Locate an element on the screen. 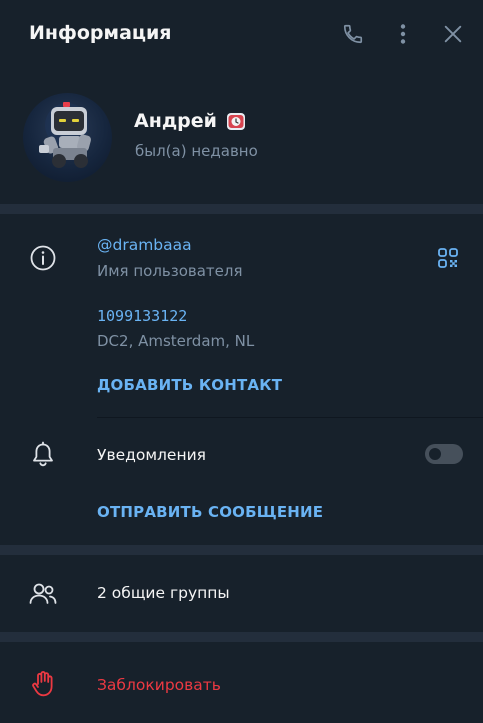 The width and height of the screenshot is (483, 723). row-divider is located at coordinates (290, 417).